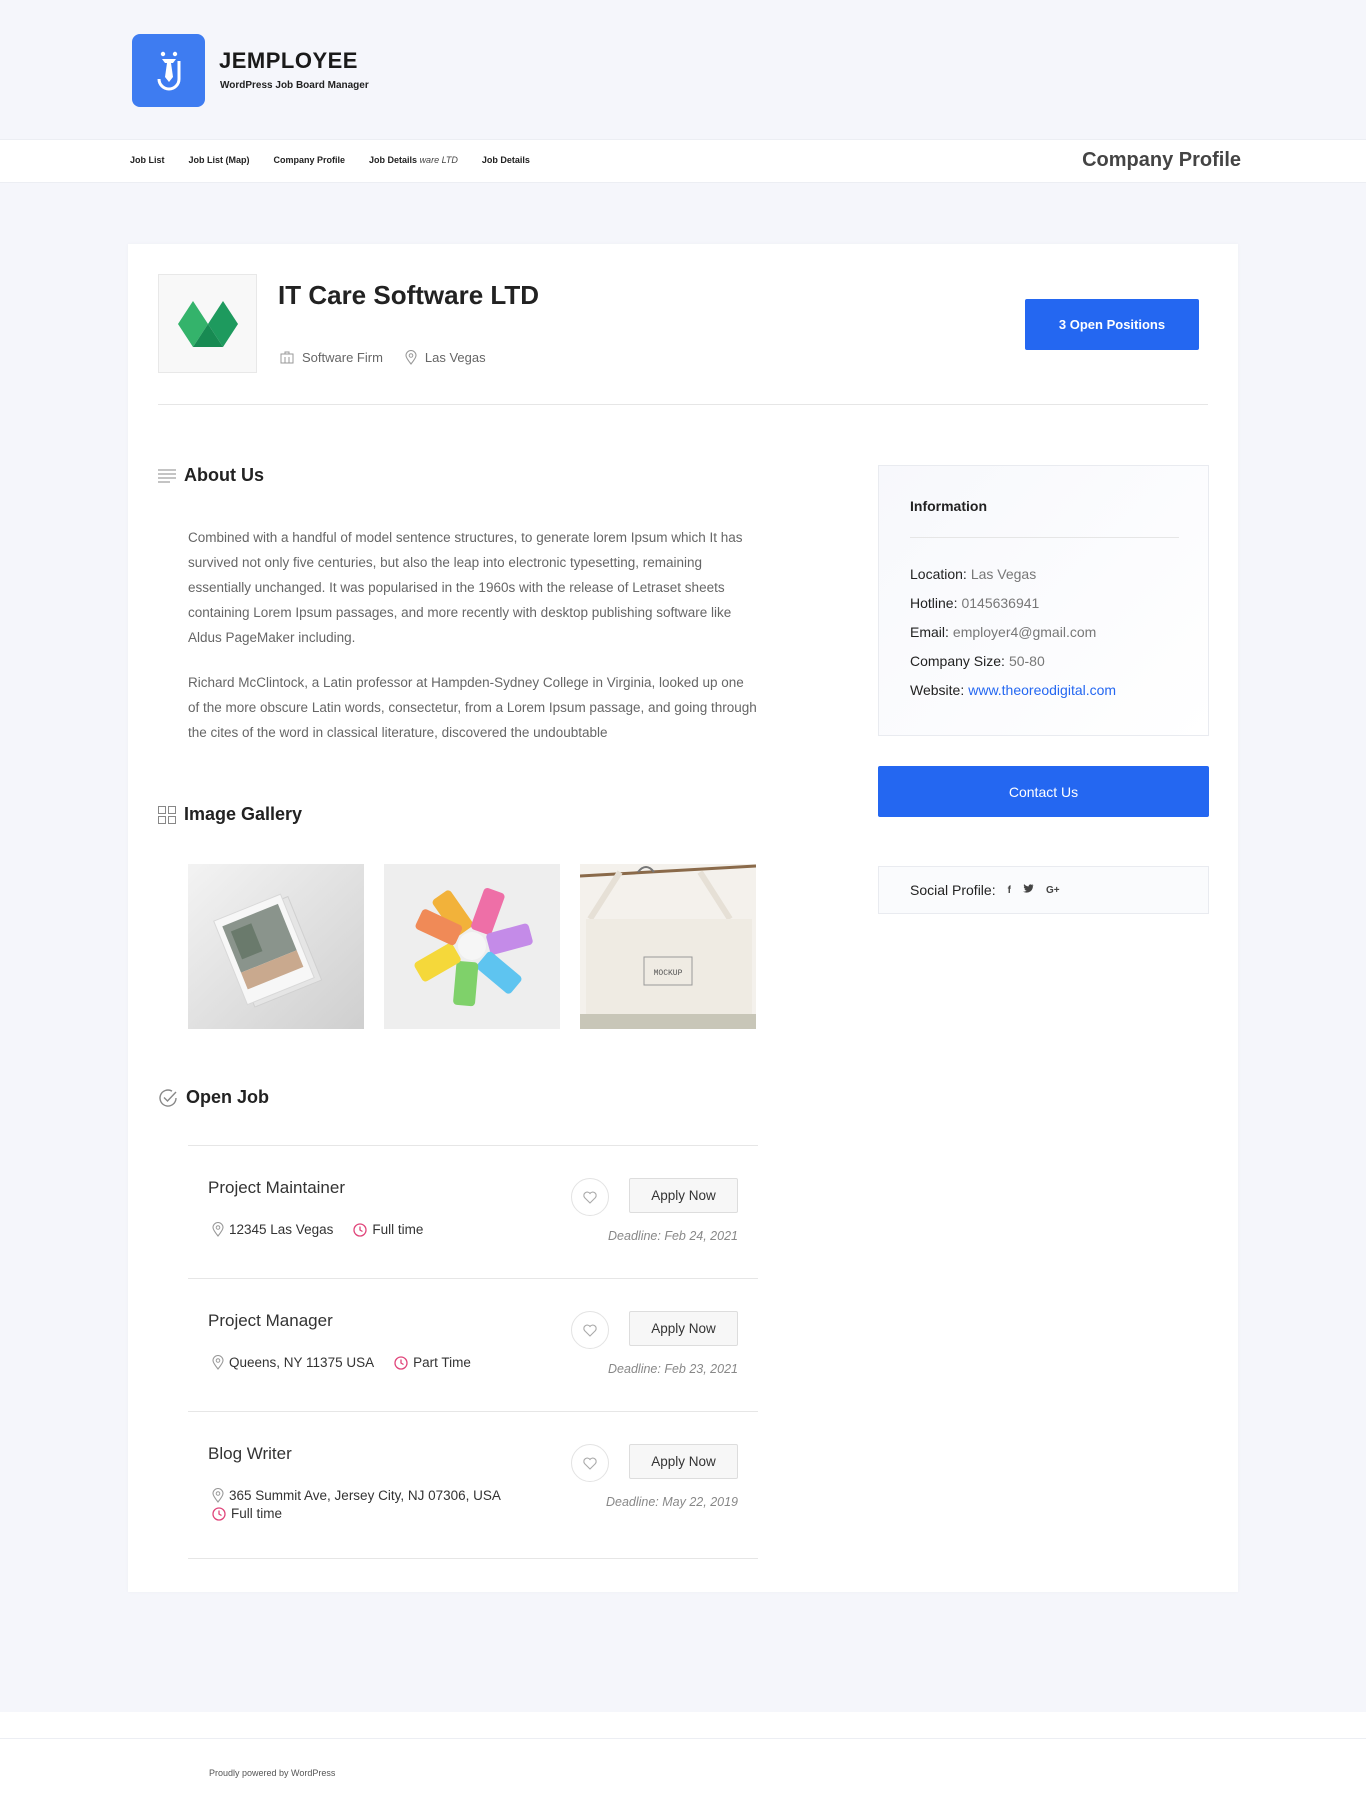 The image size is (1366, 1798). I want to click on nav-job-details-label: Job Details, so click(393, 160).